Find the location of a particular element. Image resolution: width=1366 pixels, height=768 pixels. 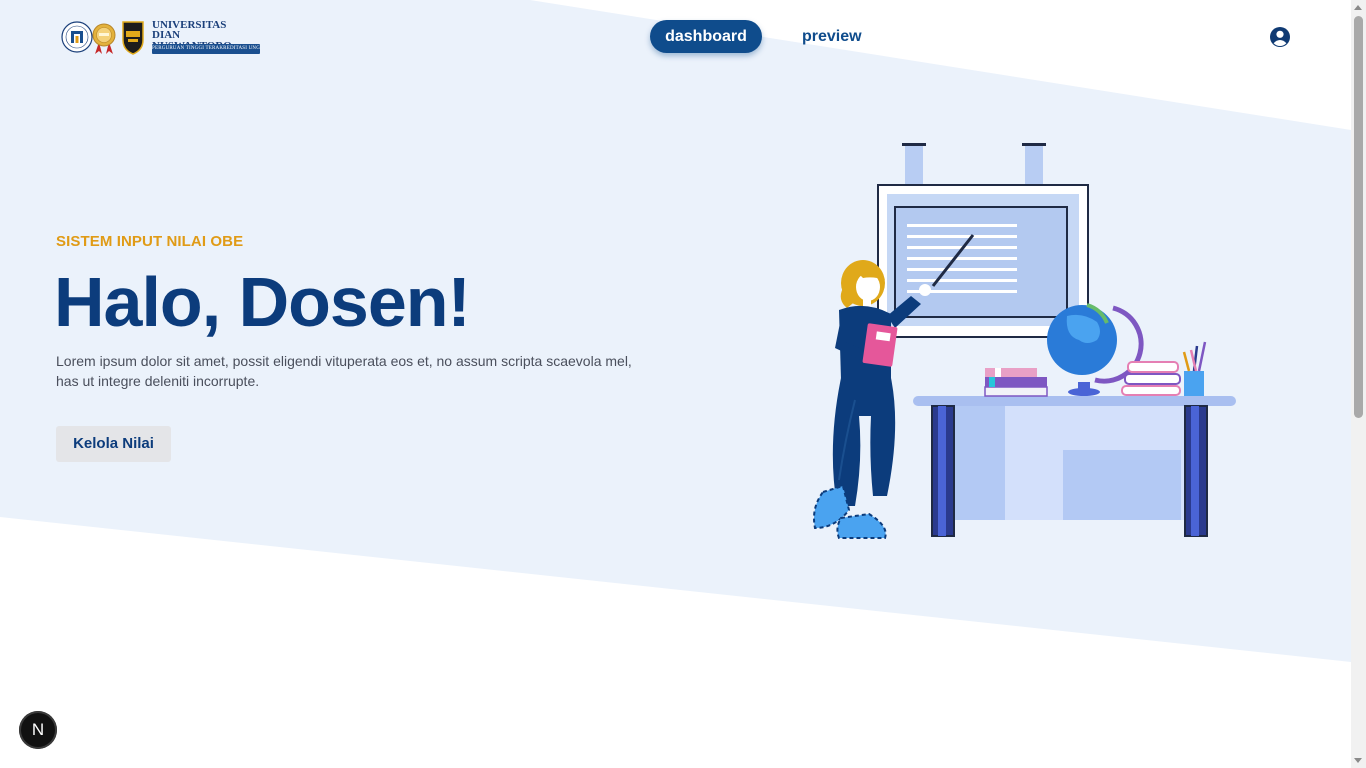

kelola-nilai-button: Kelola Nilai is located at coordinates (113, 444).